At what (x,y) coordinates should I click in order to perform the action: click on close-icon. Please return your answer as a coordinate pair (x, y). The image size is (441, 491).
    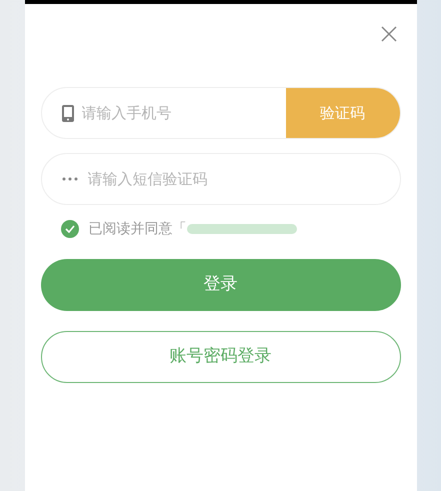
    Looking at the image, I should click on (388, 34).